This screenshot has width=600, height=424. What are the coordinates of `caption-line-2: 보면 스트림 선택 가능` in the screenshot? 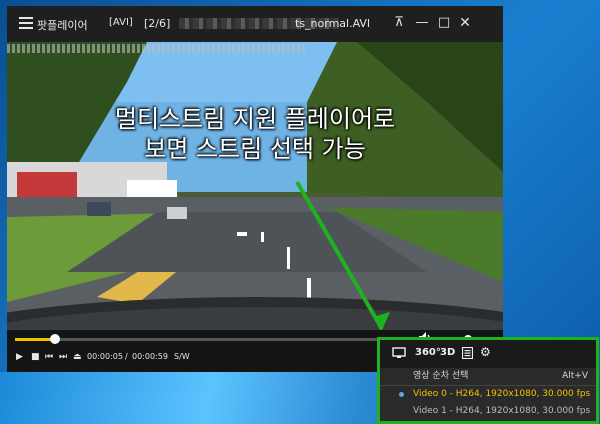 It's located at (255, 149).